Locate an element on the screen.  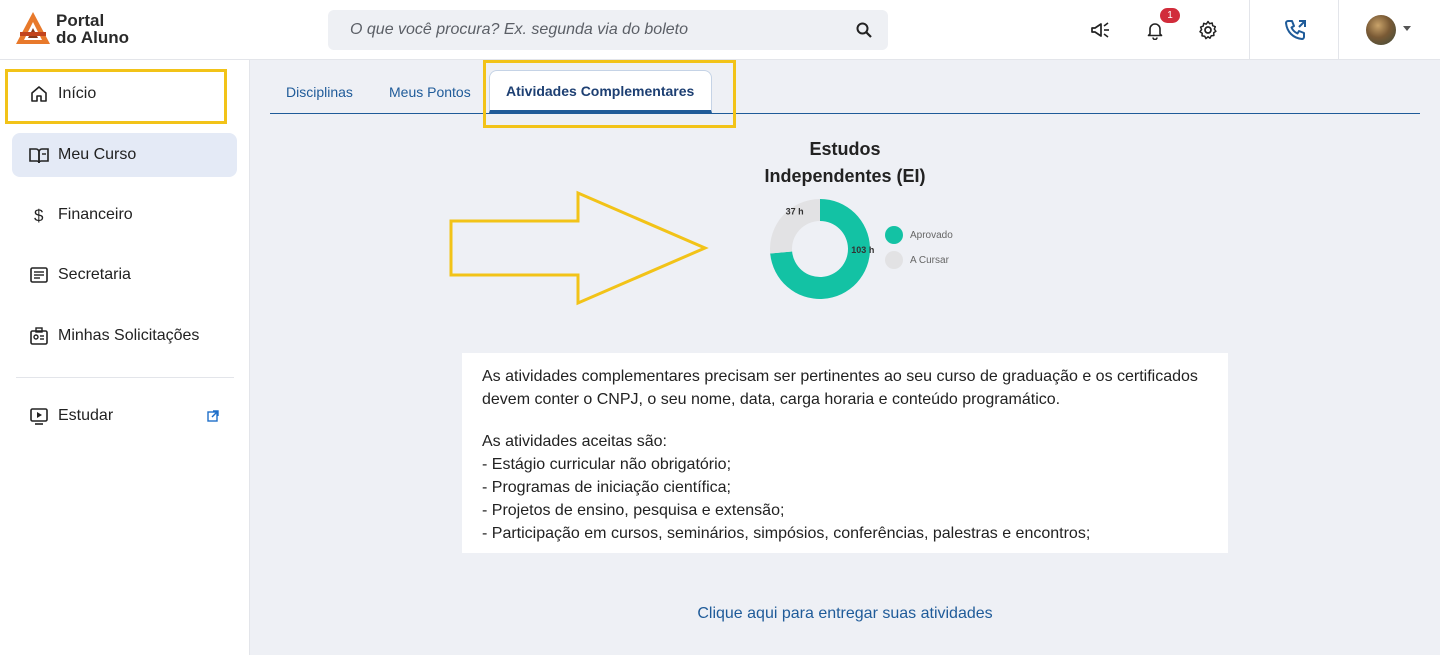
avatar is located at coordinates (1381, 30).